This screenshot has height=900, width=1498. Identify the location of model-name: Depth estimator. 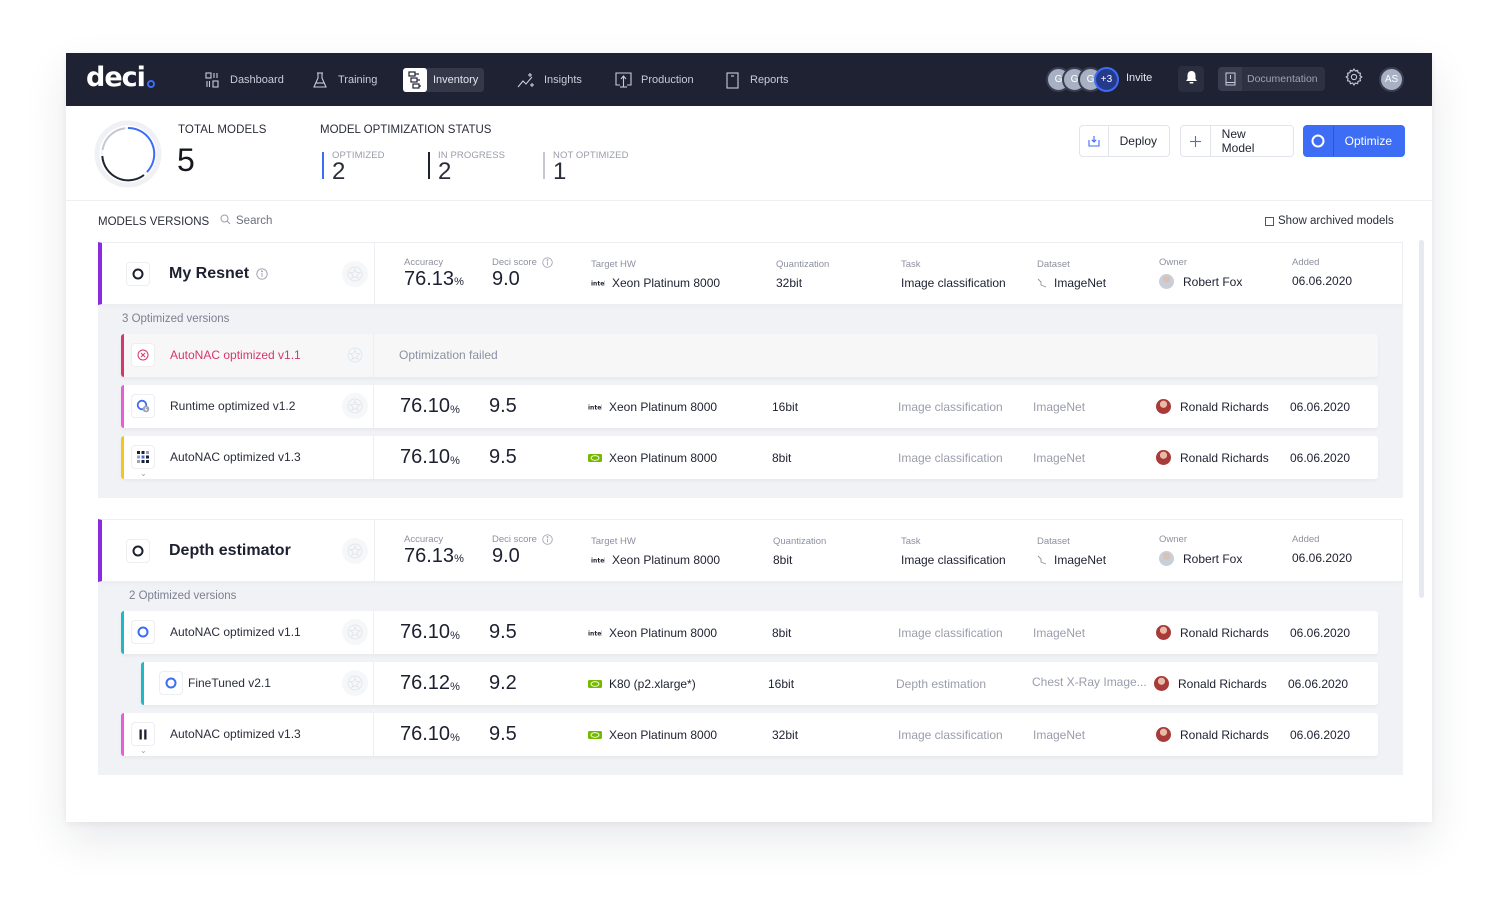
(230, 551).